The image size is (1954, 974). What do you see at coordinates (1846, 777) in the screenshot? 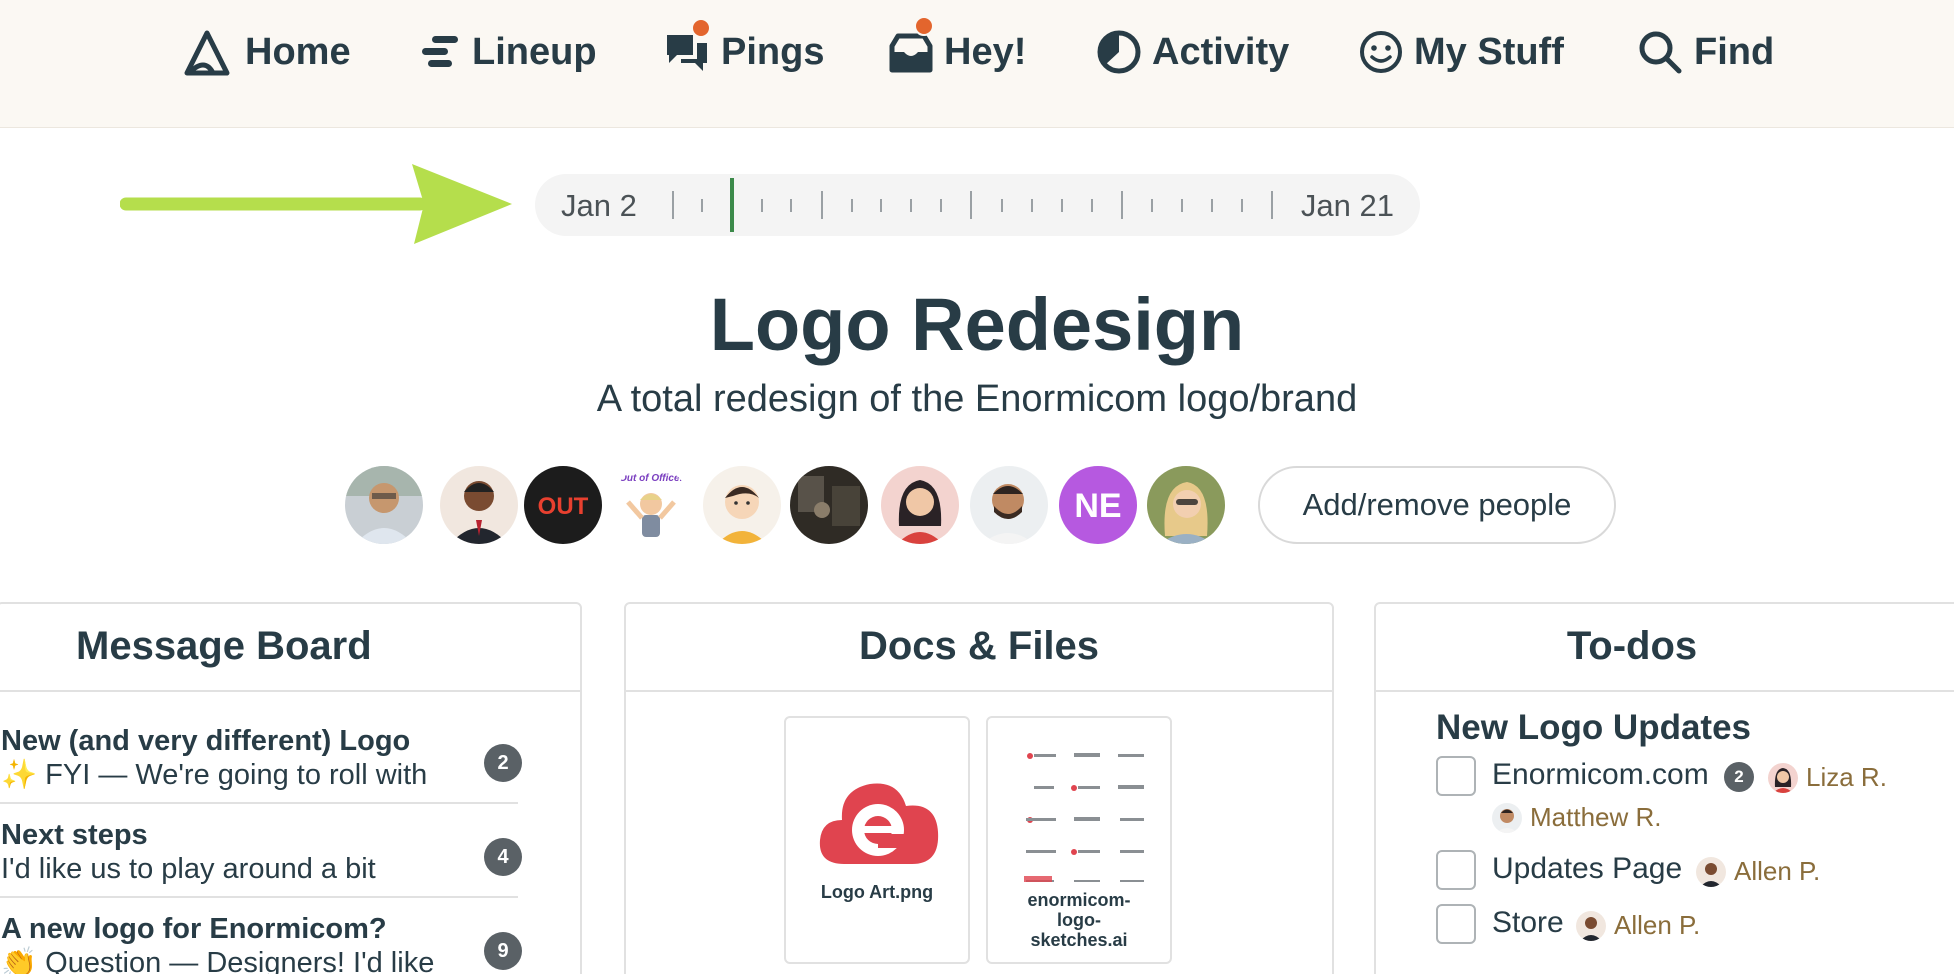
I see `assignee-name: Liza R.` at bounding box center [1846, 777].